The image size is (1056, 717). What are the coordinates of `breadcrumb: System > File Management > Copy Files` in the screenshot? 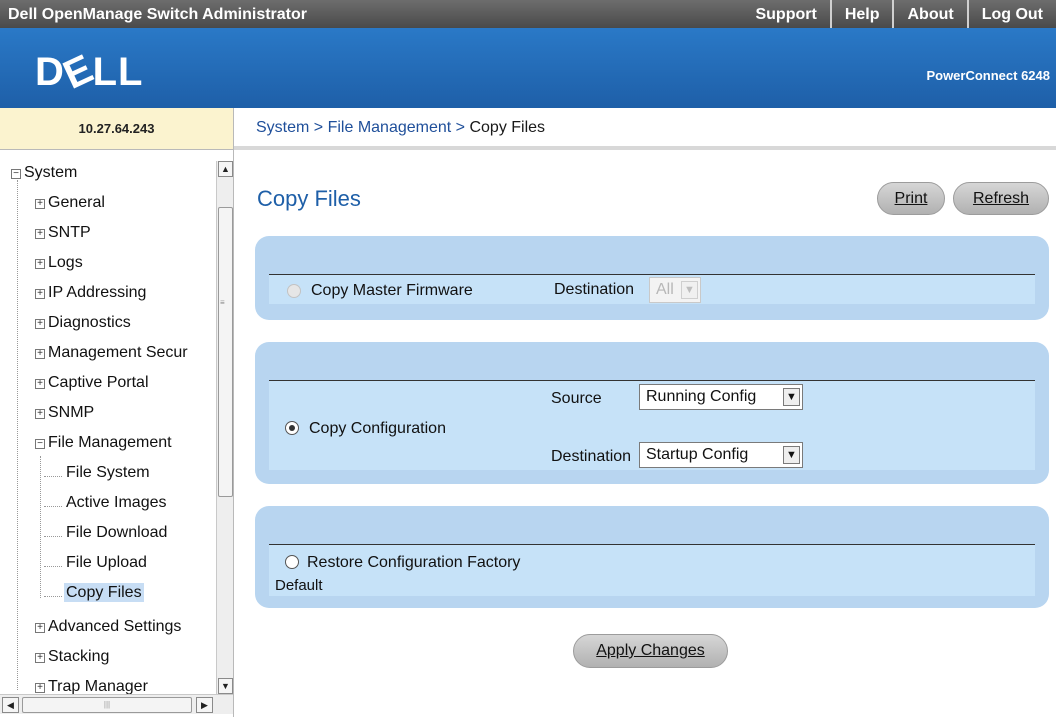 It's located at (644, 129).